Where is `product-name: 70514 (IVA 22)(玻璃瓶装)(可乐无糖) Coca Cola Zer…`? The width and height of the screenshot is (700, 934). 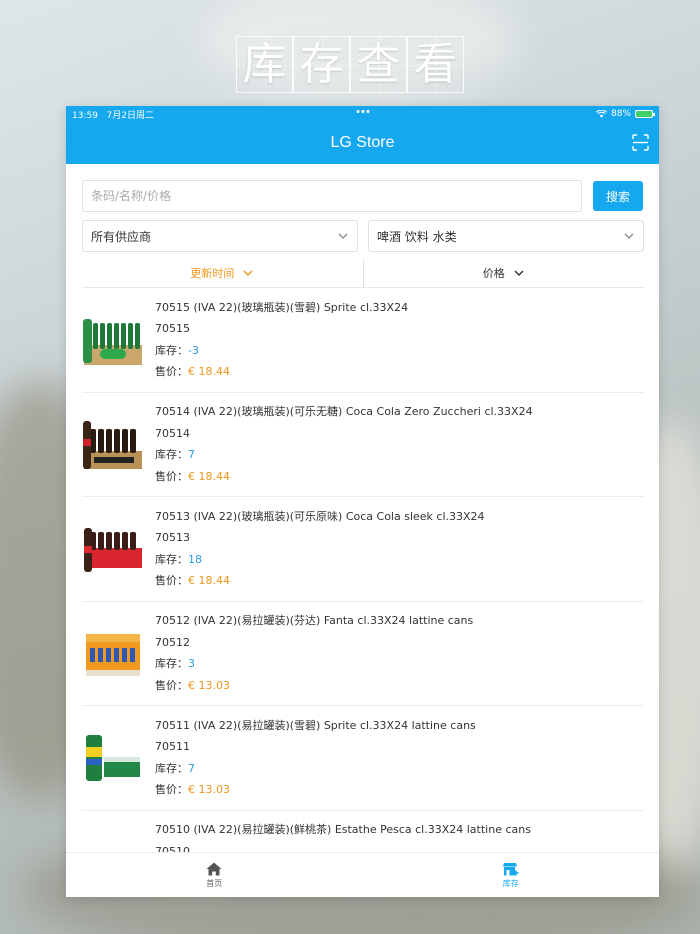 product-name: 70514 (IVA 22)(玻璃瓶装)(可乐无糖) Coca Cola Zer… is located at coordinates (344, 412).